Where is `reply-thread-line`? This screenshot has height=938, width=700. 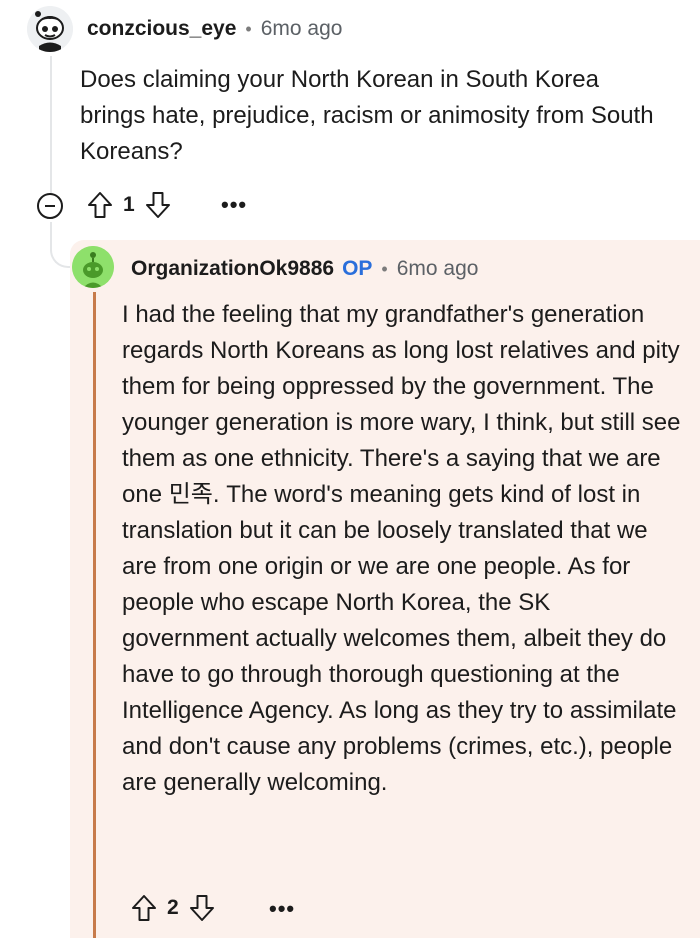
reply-thread-line is located at coordinates (94, 615).